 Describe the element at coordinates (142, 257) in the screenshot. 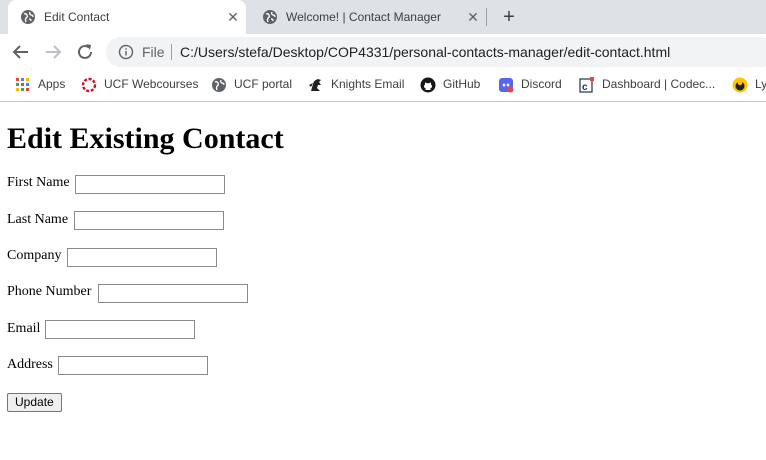

I see `company-field` at that location.